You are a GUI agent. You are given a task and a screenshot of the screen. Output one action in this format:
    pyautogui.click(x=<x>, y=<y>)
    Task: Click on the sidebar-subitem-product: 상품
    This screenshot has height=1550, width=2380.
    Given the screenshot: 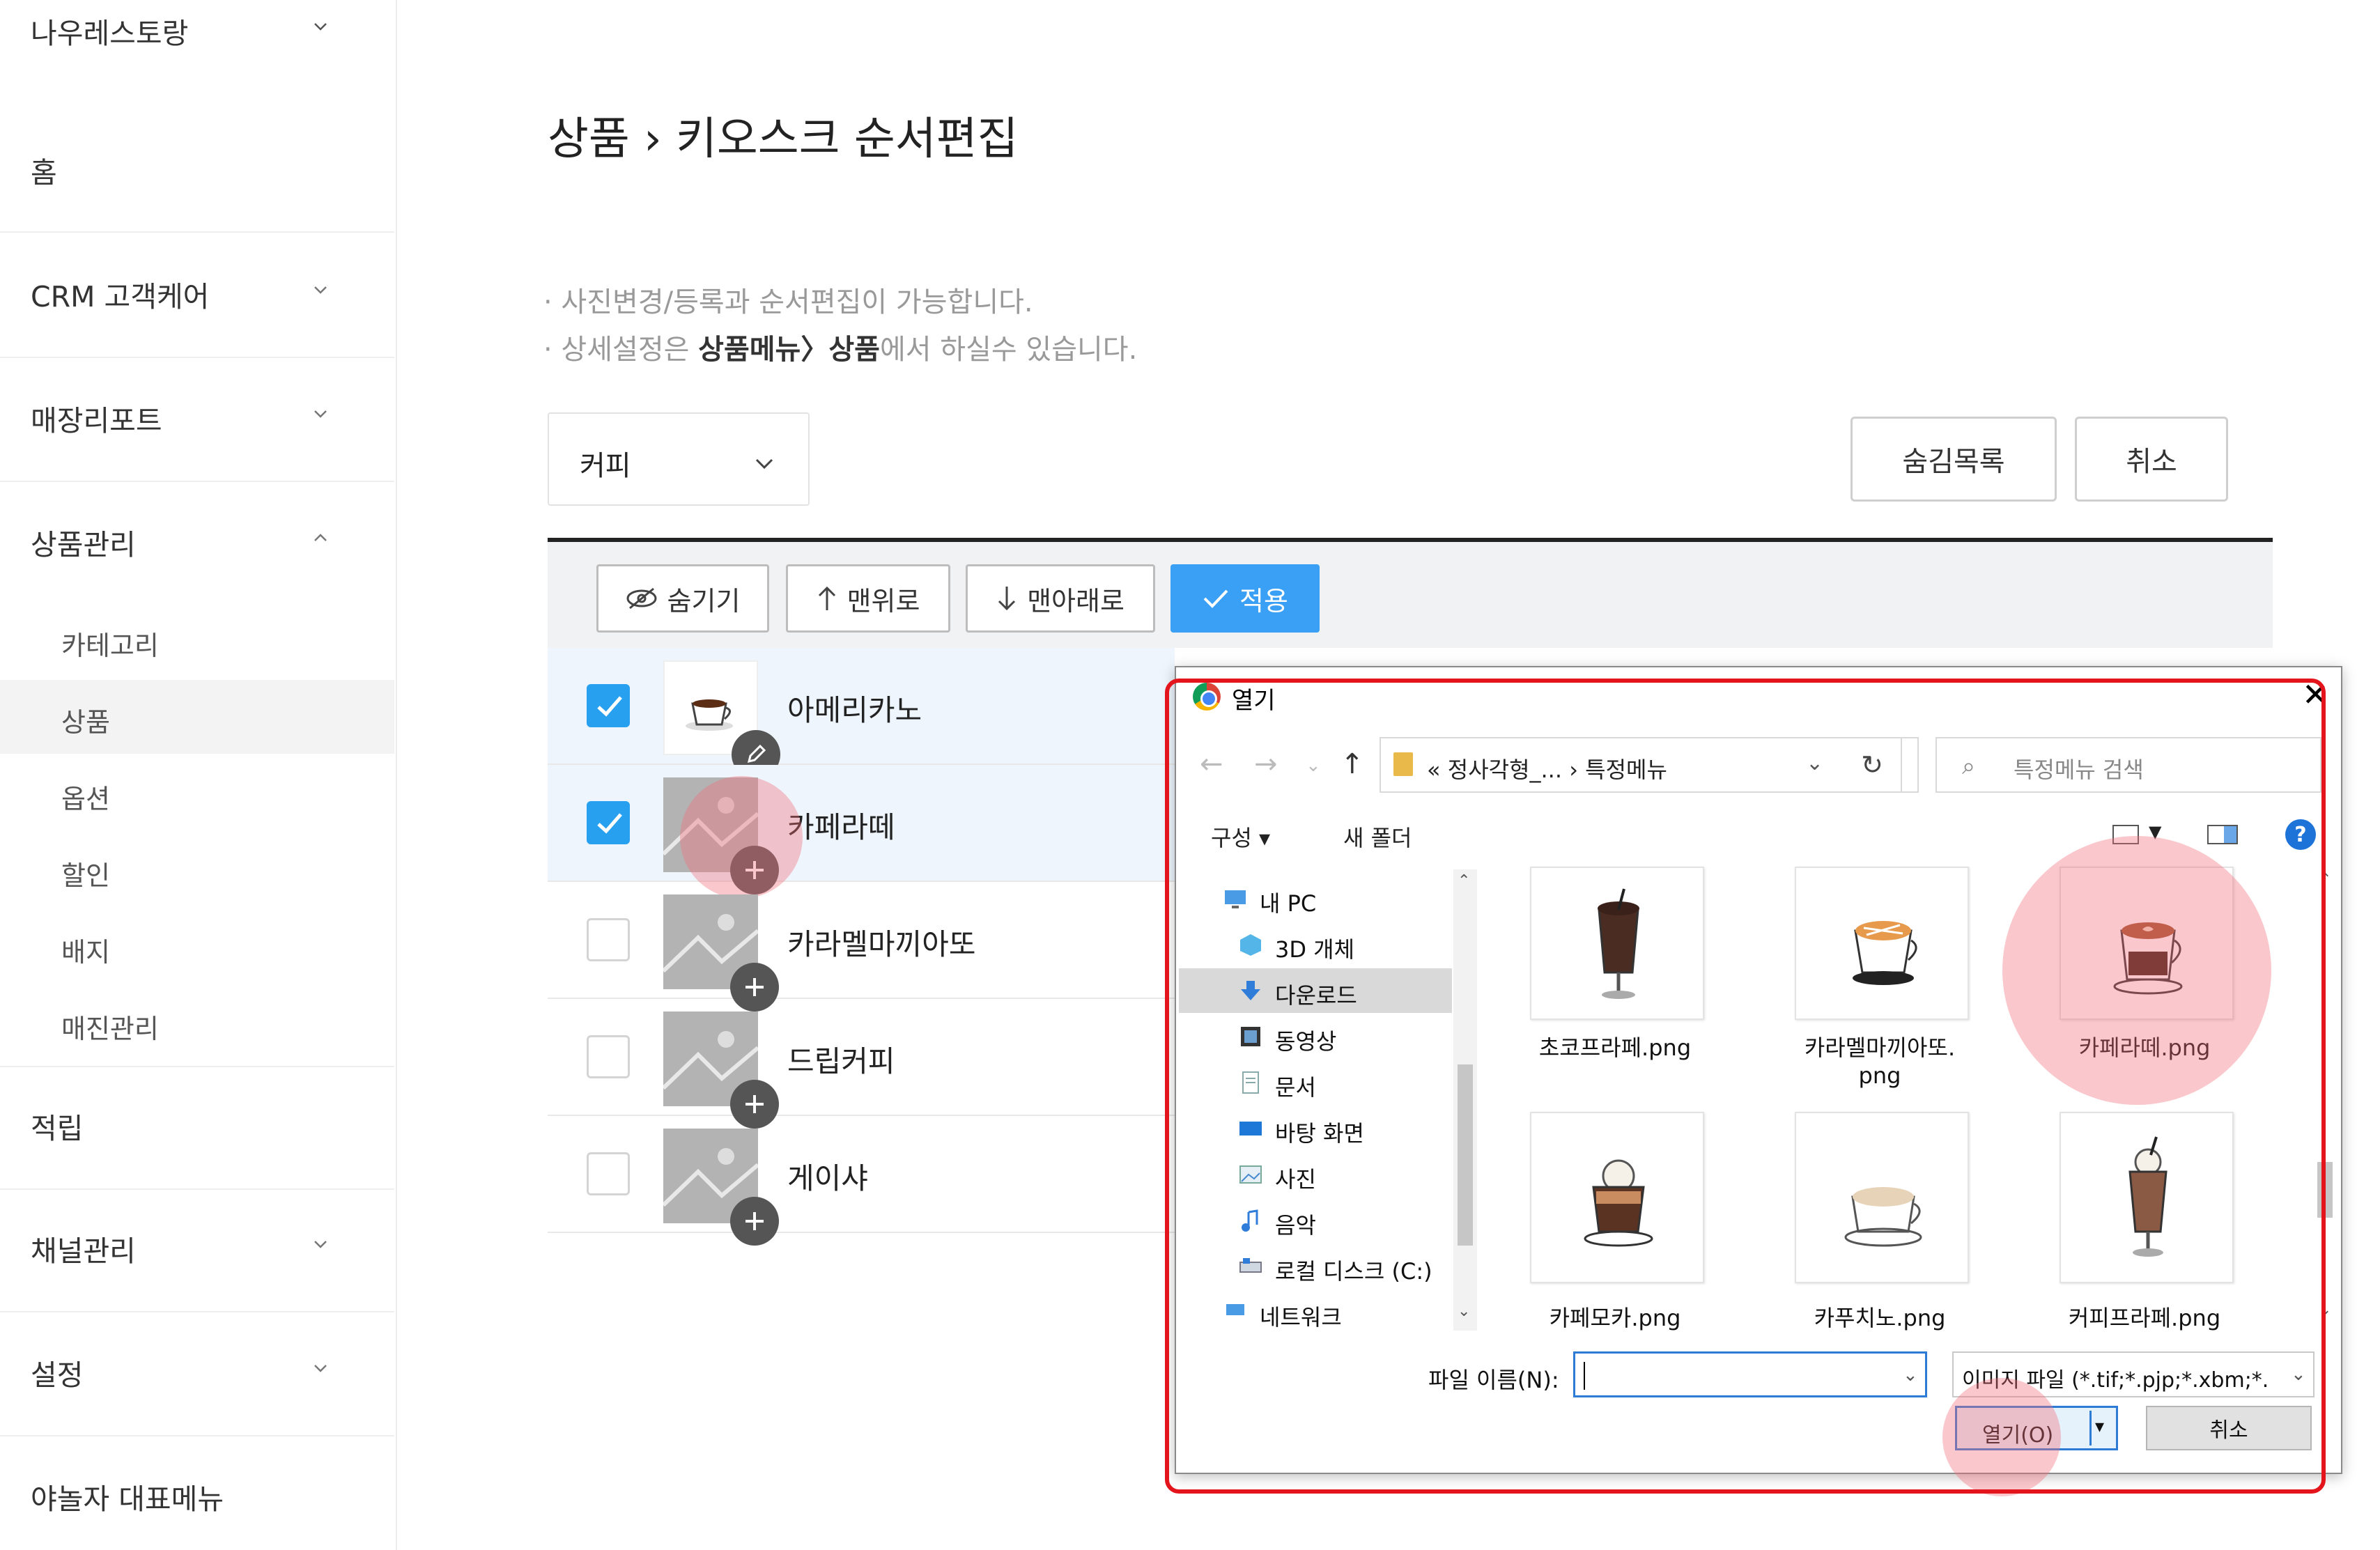 What is the action you would take?
    pyautogui.click(x=197, y=717)
    